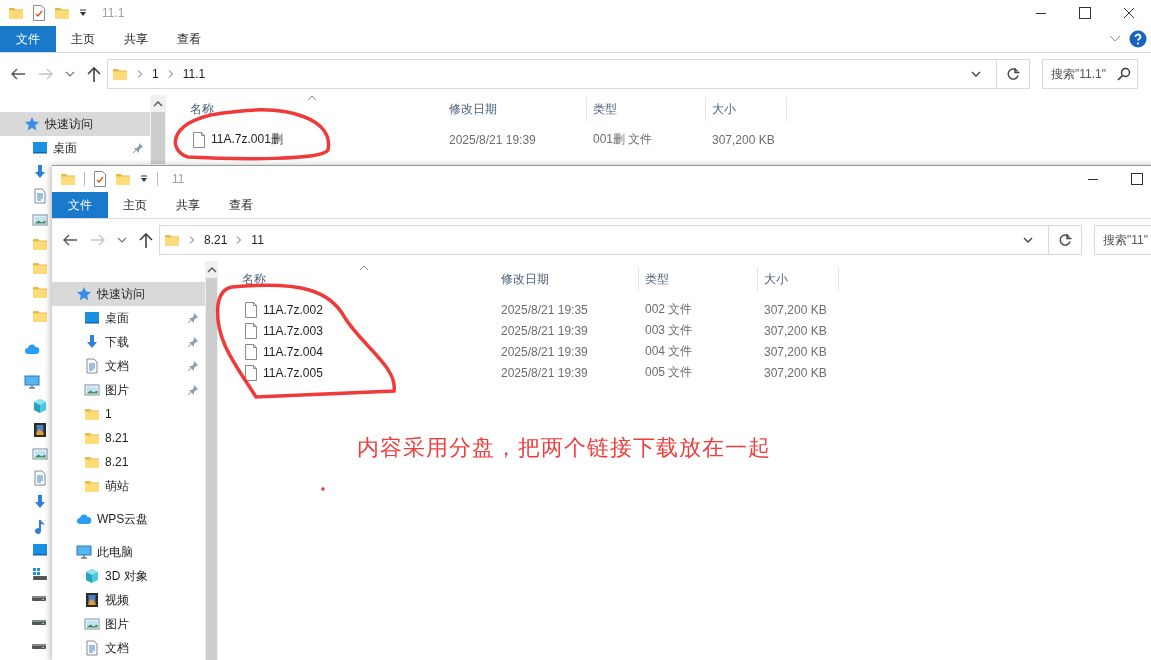  What do you see at coordinates (84, 552) in the screenshot?
I see `computer-icon` at bounding box center [84, 552].